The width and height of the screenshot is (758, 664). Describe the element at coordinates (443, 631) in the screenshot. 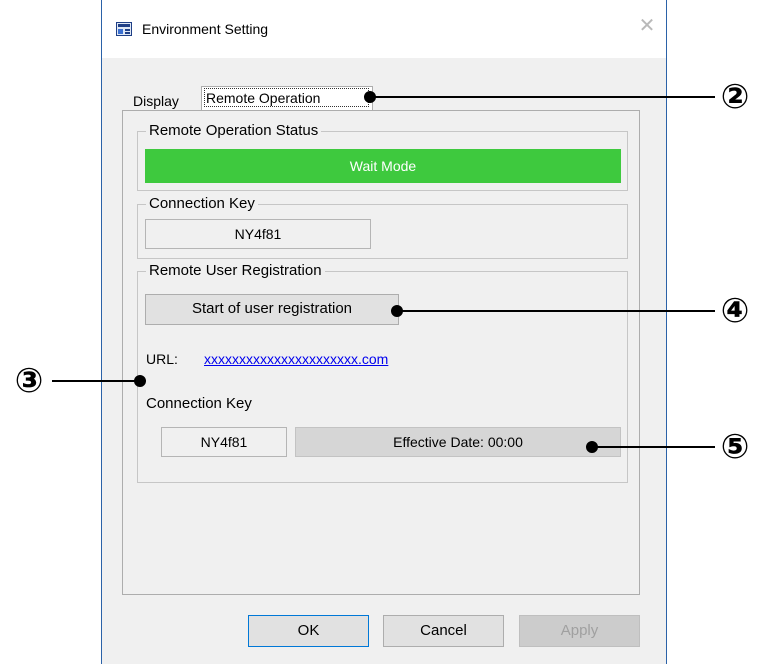

I see `cancel-button: Cancel` at that location.